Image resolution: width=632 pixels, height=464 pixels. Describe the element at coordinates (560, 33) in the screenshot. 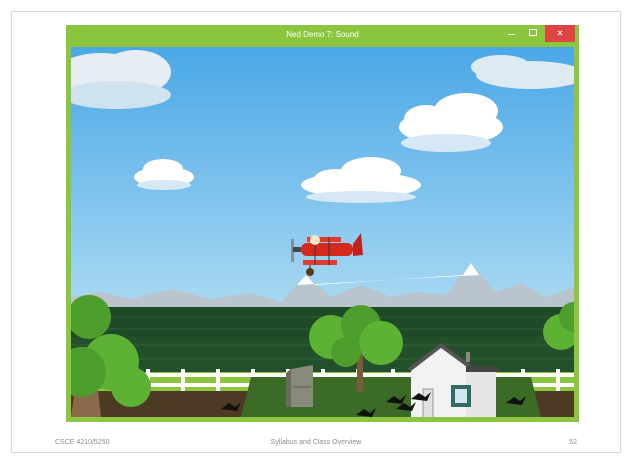

I see `close-button: ×` at that location.